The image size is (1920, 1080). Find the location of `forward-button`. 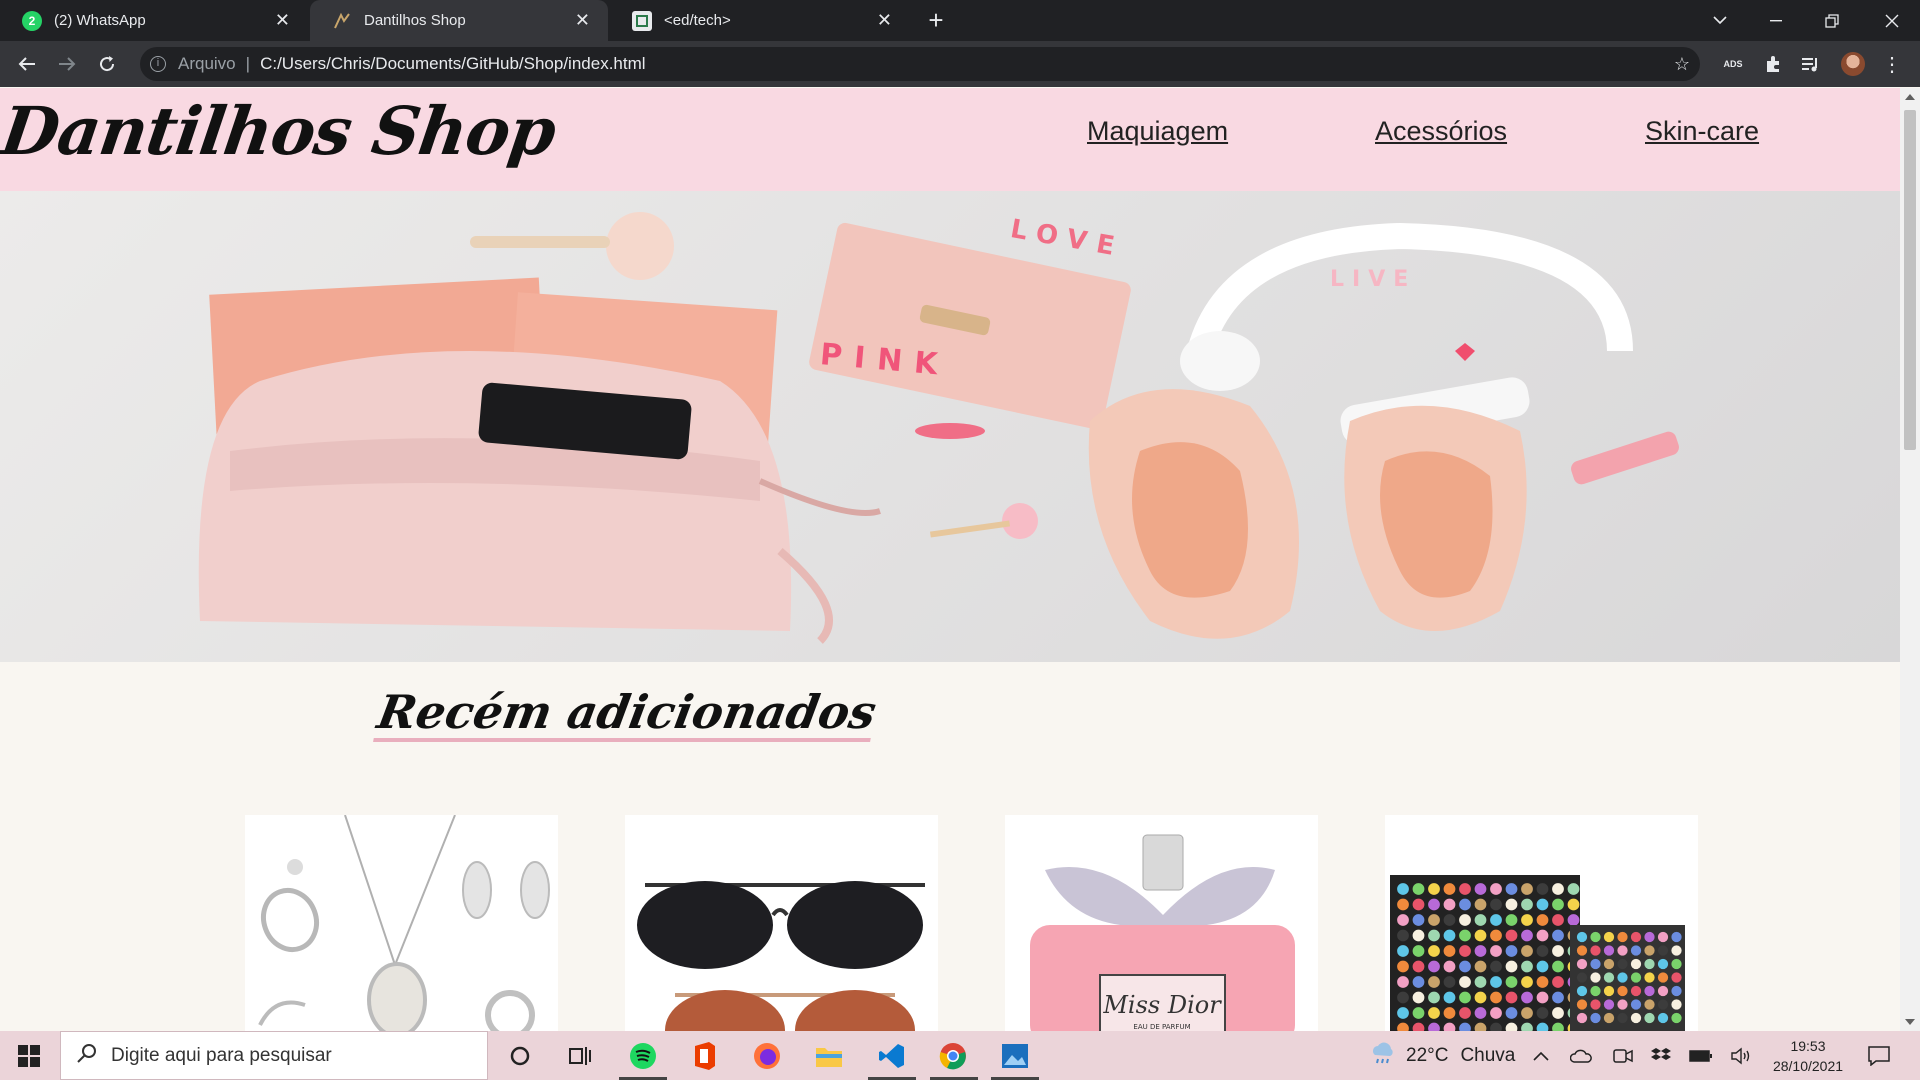

forward-button is located at coordinates (67, 64).